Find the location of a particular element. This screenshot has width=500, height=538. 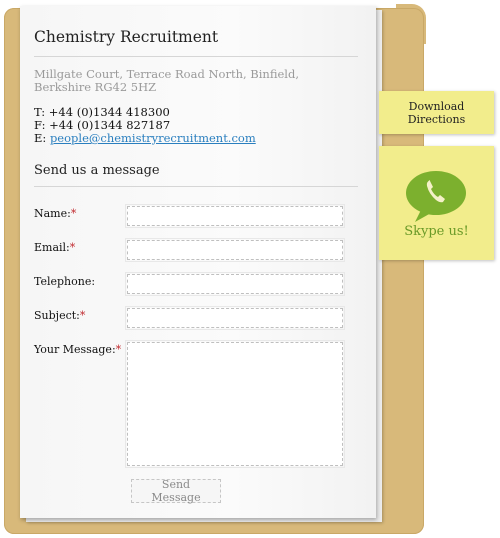

email-link: people@chemistryrecruitment.com is located at coordinates (153, 138).